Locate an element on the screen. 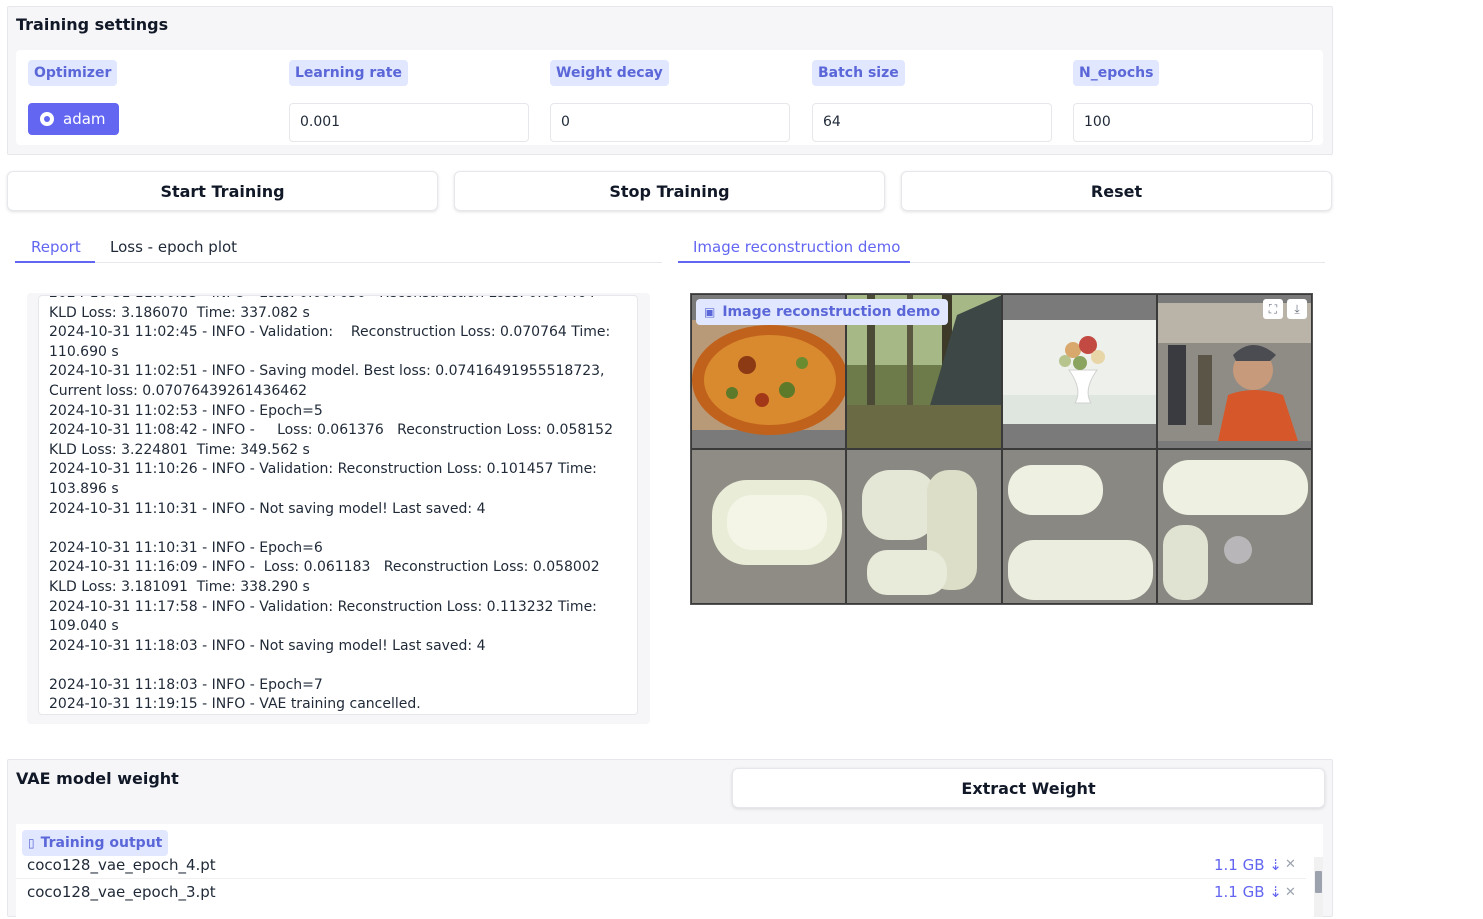 The image size is (1483, 919). tab-report-underline is located at coordinates (55, 262).